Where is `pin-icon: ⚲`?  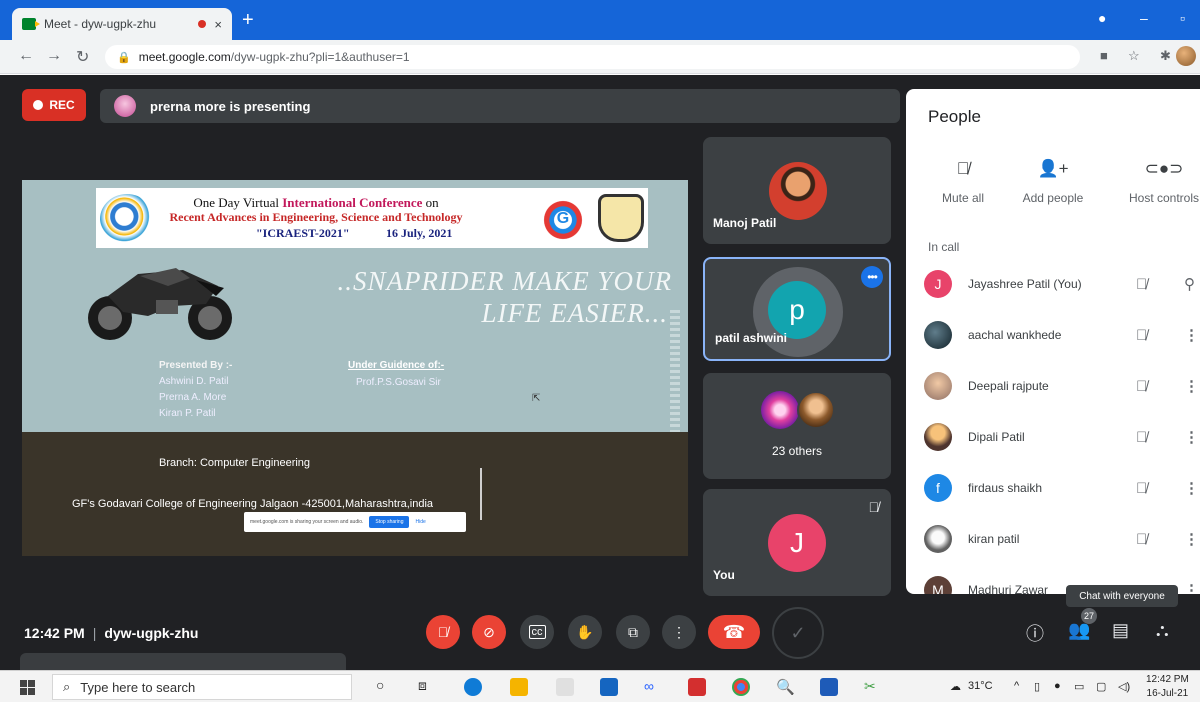
pin-icon: ⚲ is located at coordinates (1189, 284).